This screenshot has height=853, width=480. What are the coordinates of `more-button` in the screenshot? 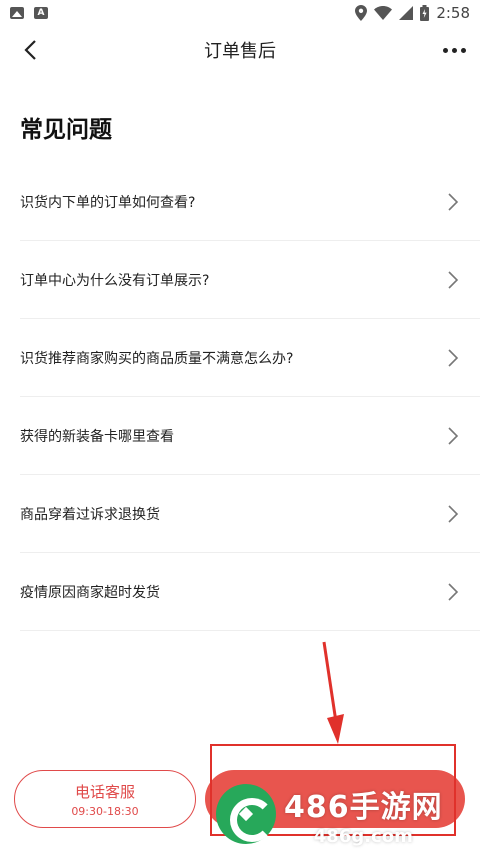 It's located at (454, 50).